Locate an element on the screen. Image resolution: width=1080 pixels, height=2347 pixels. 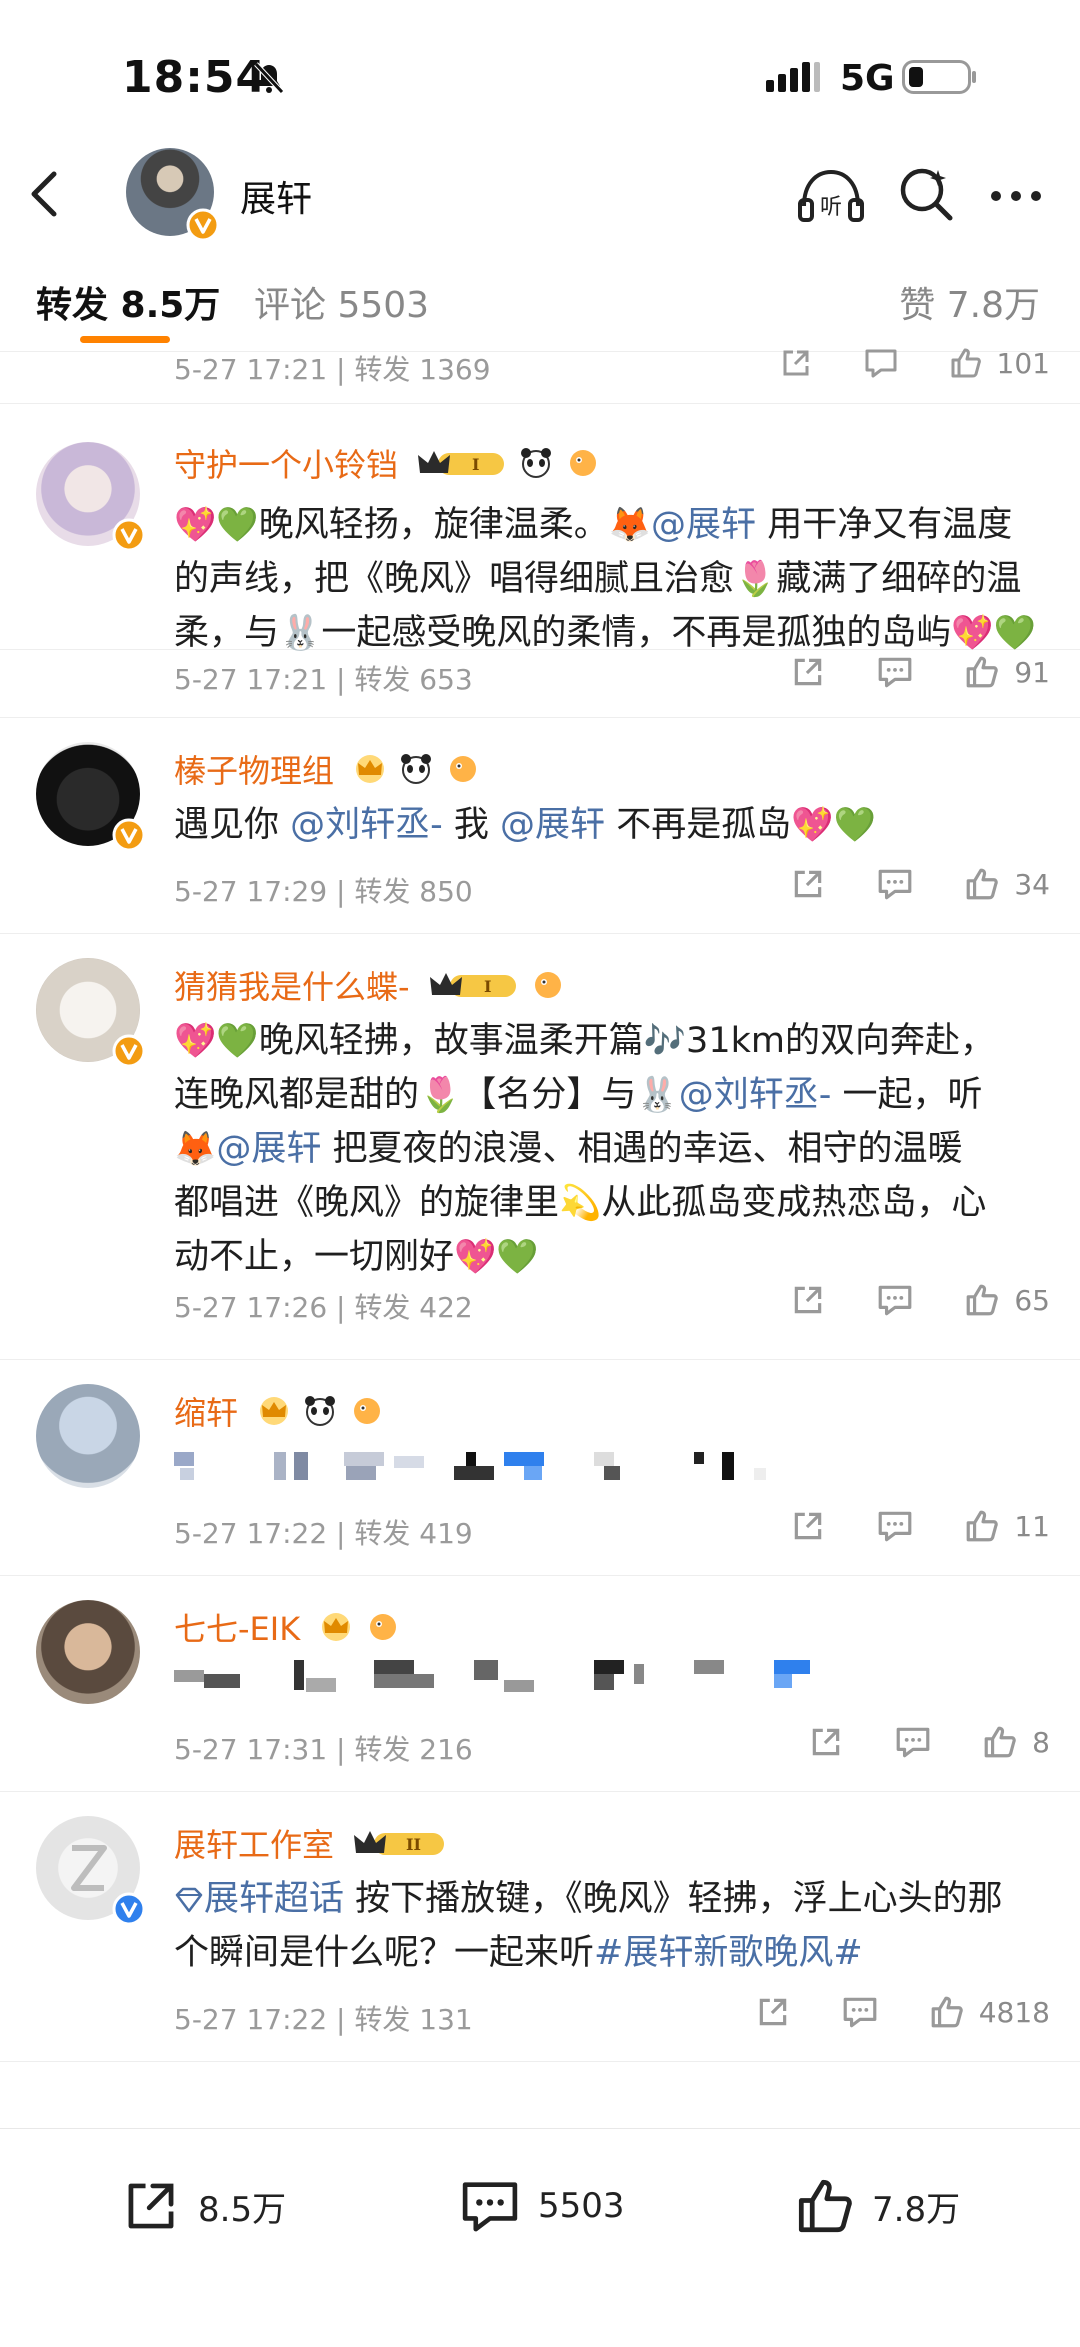
member-badges: II is located at coordinates (400, 1847).